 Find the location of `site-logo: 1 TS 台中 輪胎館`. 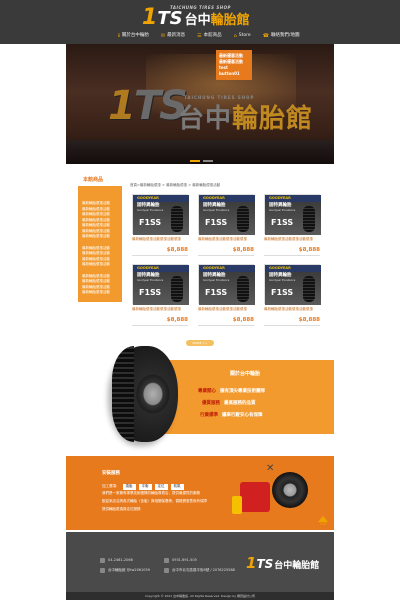

site-logo: 1 TS 台中 輪胎館 is located at coordinates (196, 18).